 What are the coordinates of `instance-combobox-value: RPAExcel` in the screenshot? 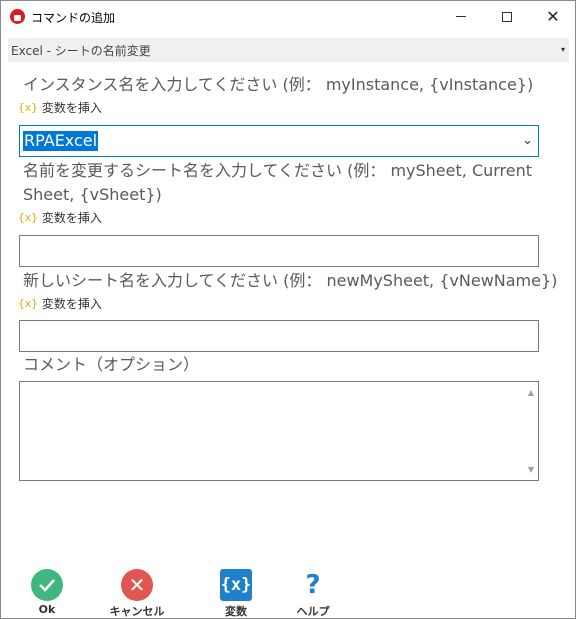 It's located at (61, 141).